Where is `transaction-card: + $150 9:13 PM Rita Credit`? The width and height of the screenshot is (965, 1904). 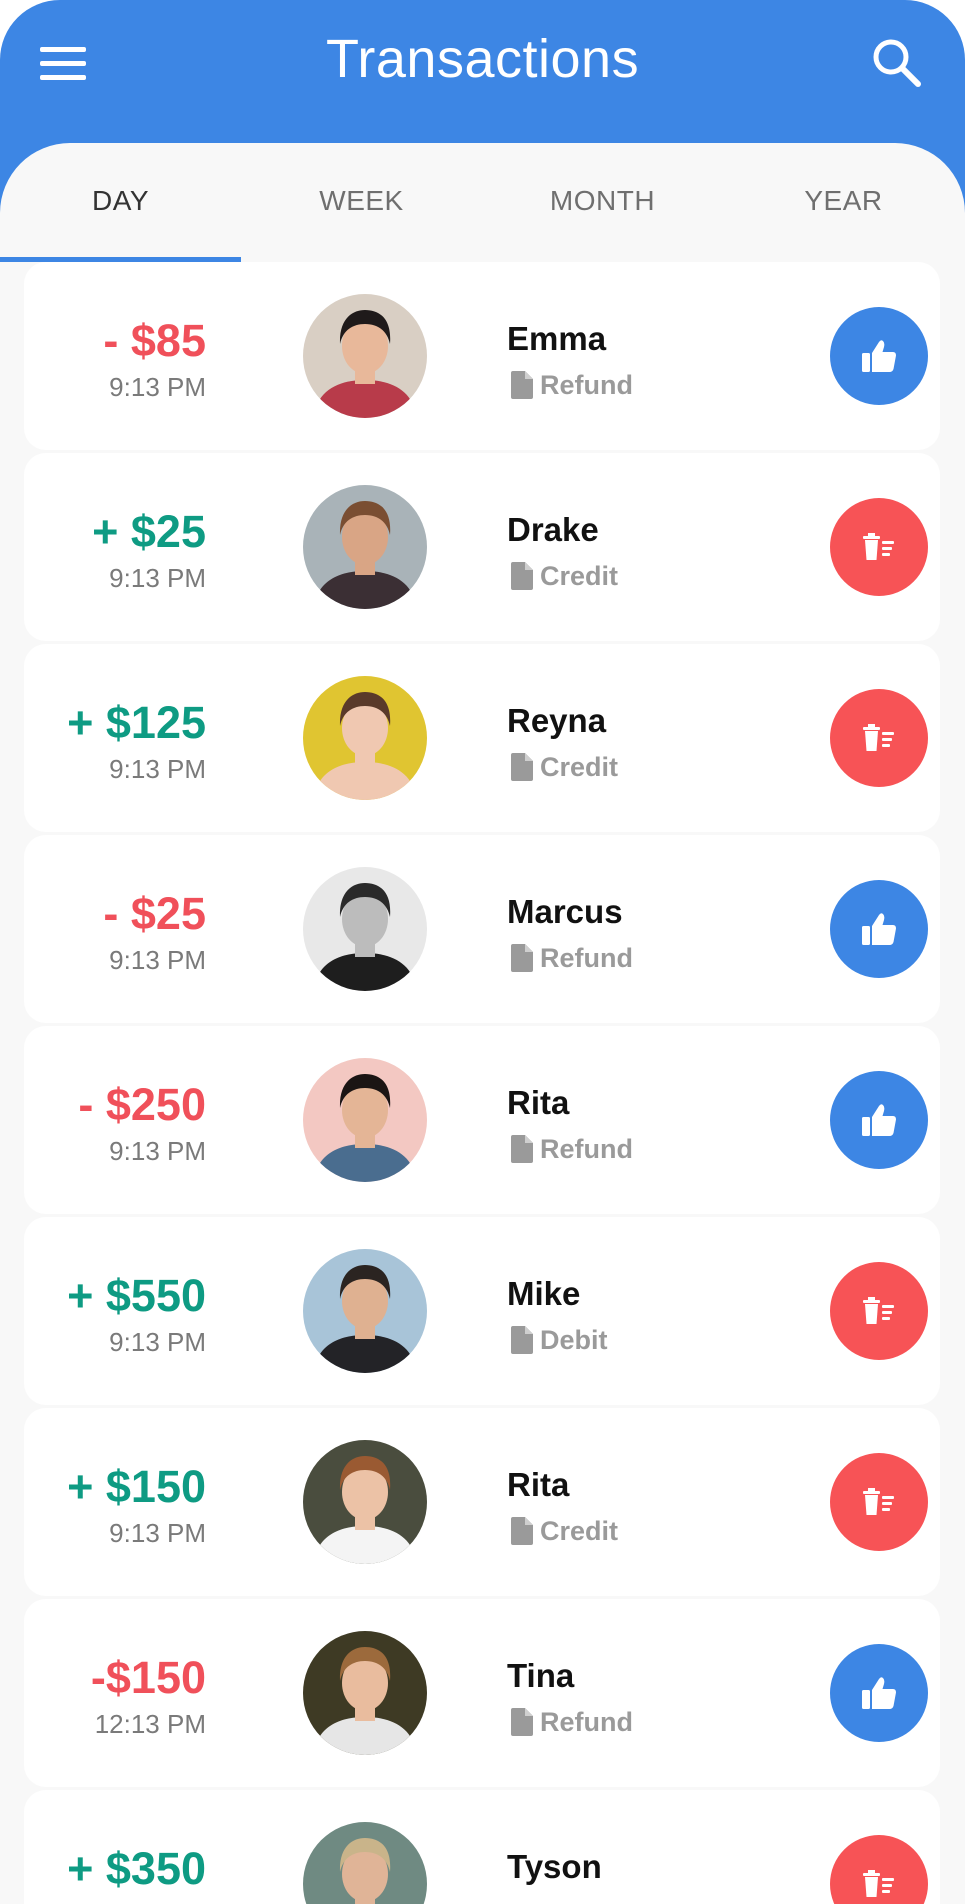 transaction-card: + $150 9:13 PM Rita Credit is located at coordinates (482, 1502).